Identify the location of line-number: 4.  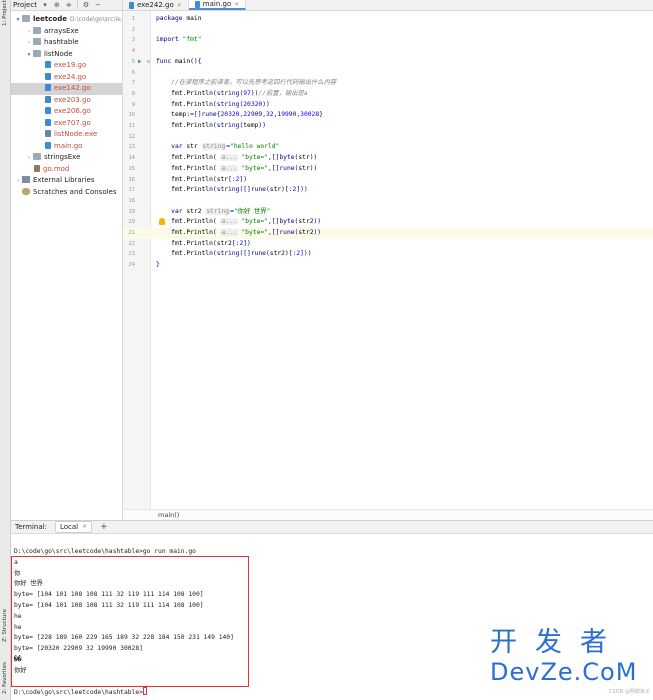
(133, 51).